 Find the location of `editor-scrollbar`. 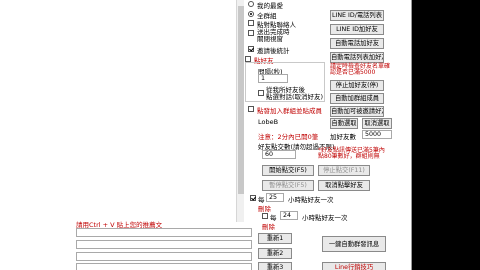

editor-scrollbar is located at coordinates (240, 111).